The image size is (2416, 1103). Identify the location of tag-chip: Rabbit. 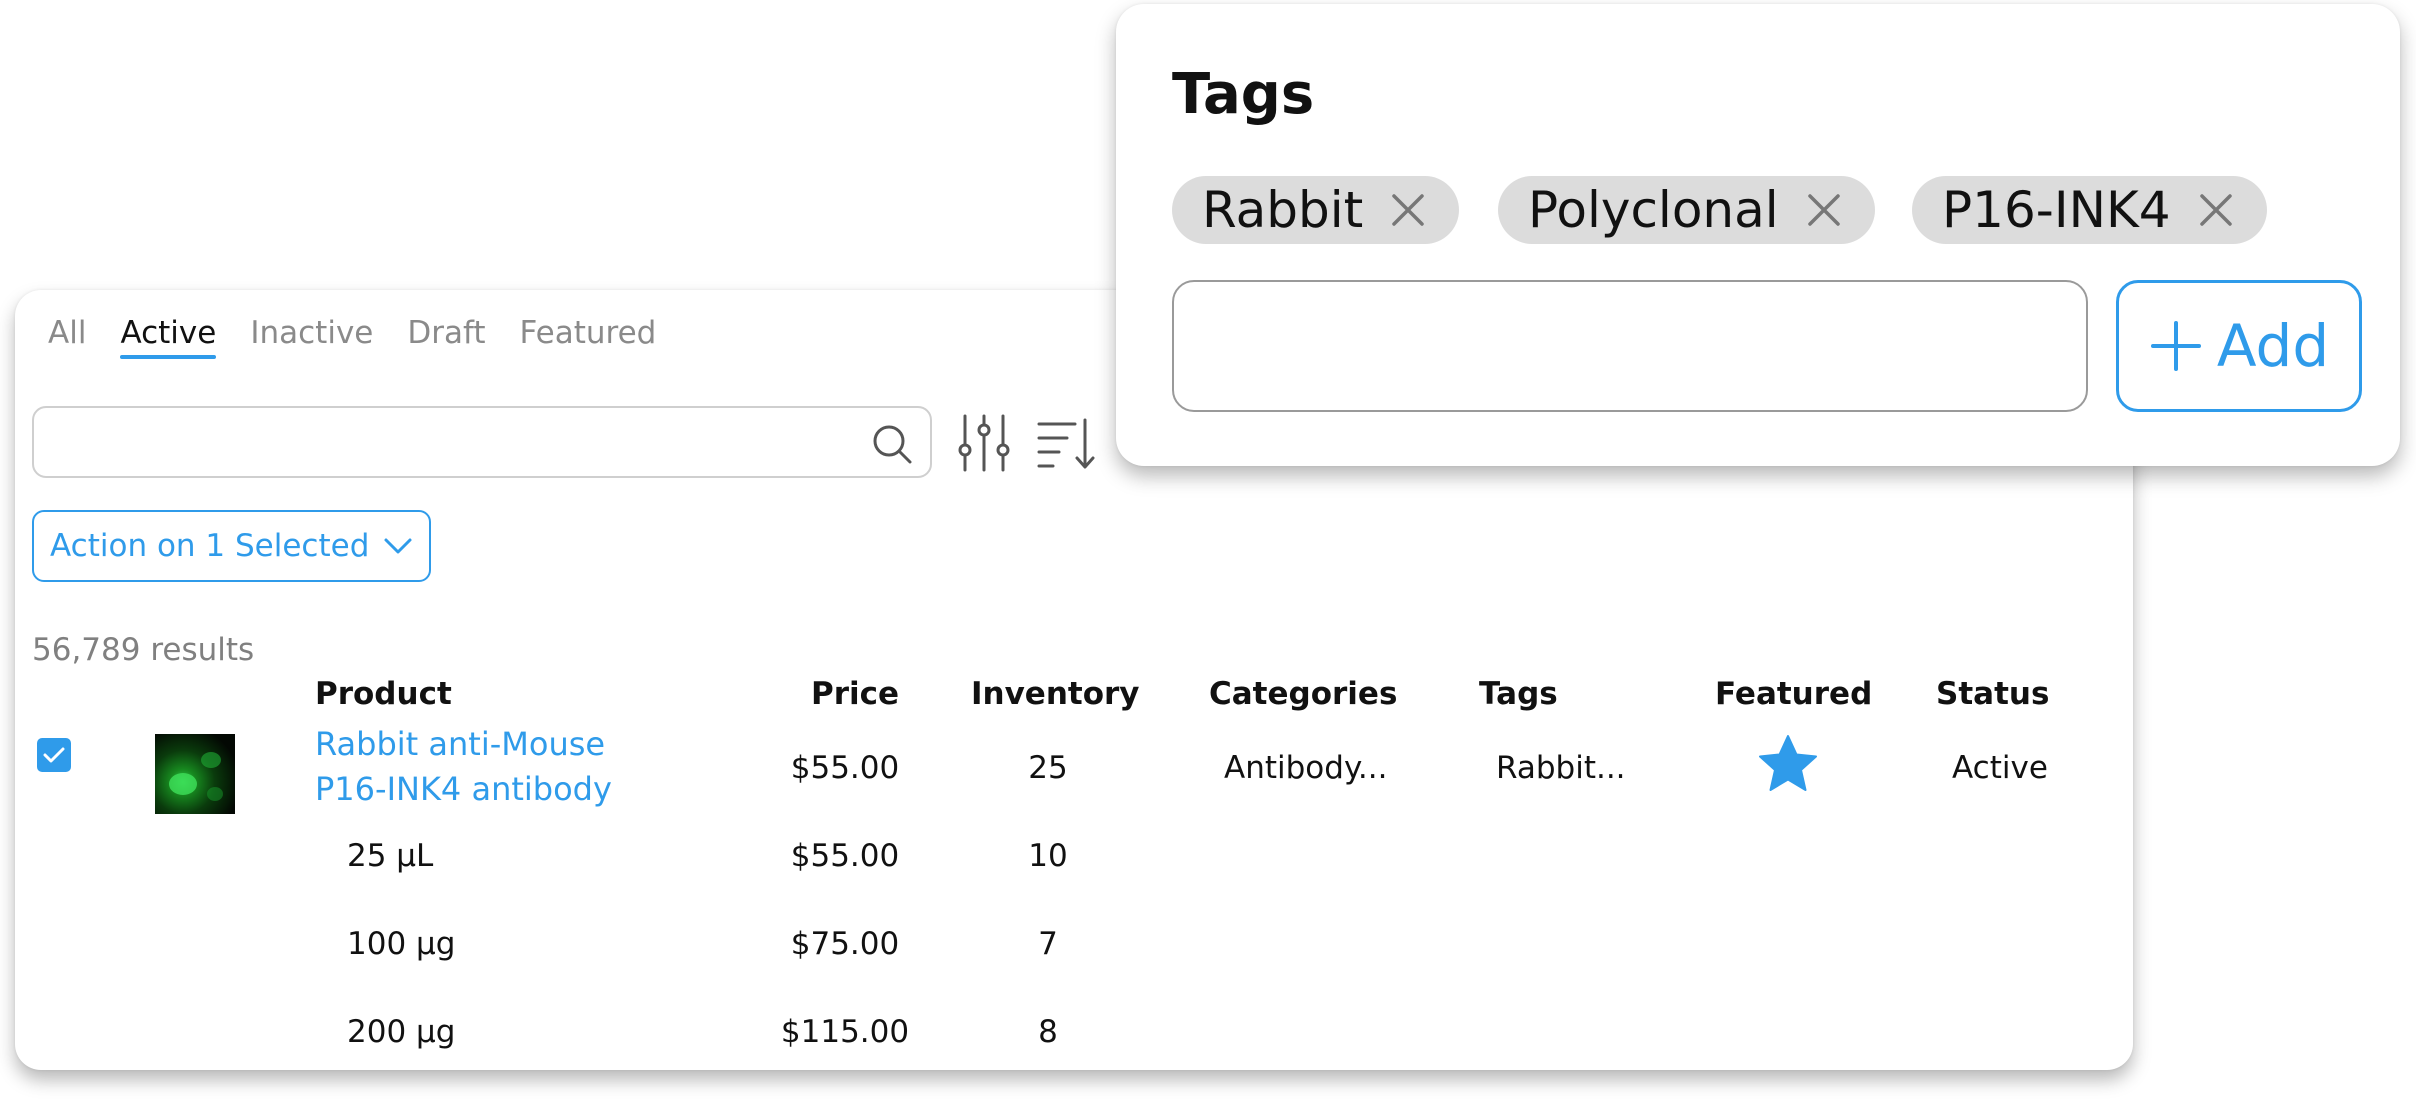
(1316, 210).